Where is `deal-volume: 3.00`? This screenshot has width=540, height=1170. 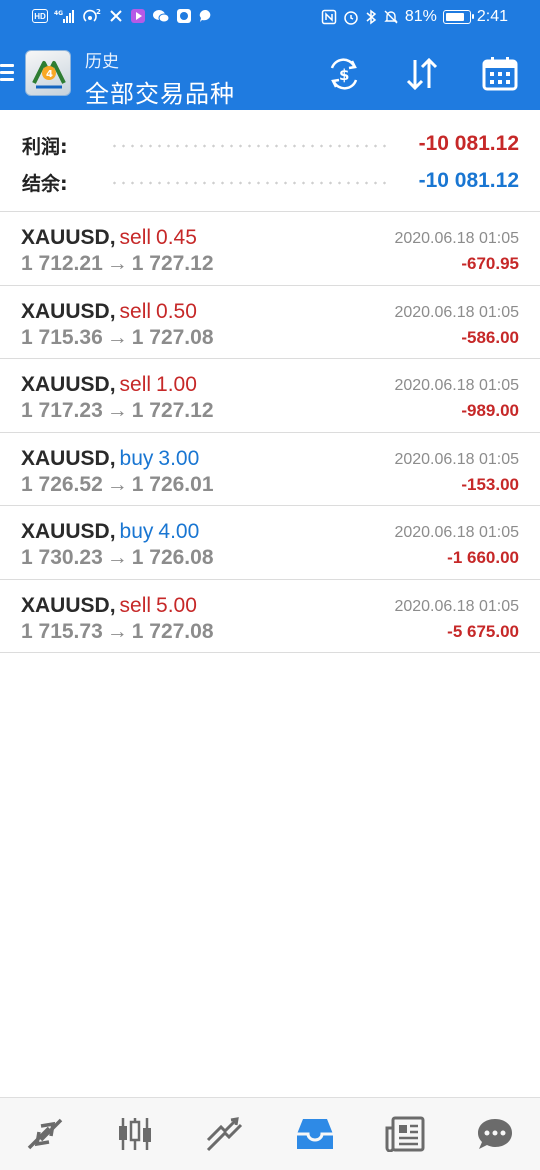
deal-volume: 3.00 is located at coordinates (179, 458).